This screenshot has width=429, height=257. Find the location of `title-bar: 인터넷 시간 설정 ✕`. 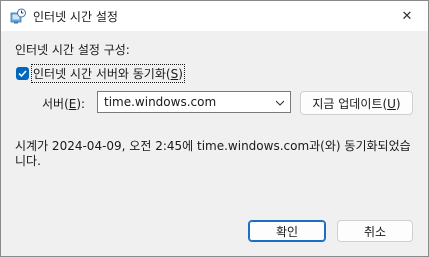

title-bar: 인터넷 시간 설정 ✕ is located at coordinates (214, 16).